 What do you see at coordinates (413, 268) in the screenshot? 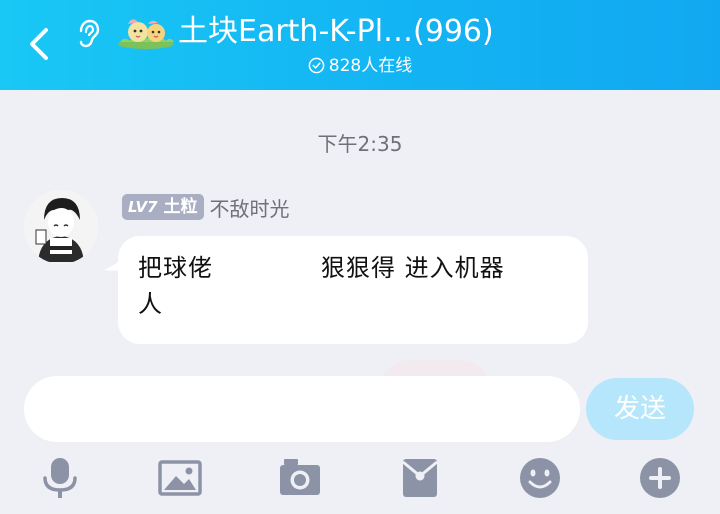
I see `message-text-part2: 狠狠得 进入机器` at bounding box center [413, 268].